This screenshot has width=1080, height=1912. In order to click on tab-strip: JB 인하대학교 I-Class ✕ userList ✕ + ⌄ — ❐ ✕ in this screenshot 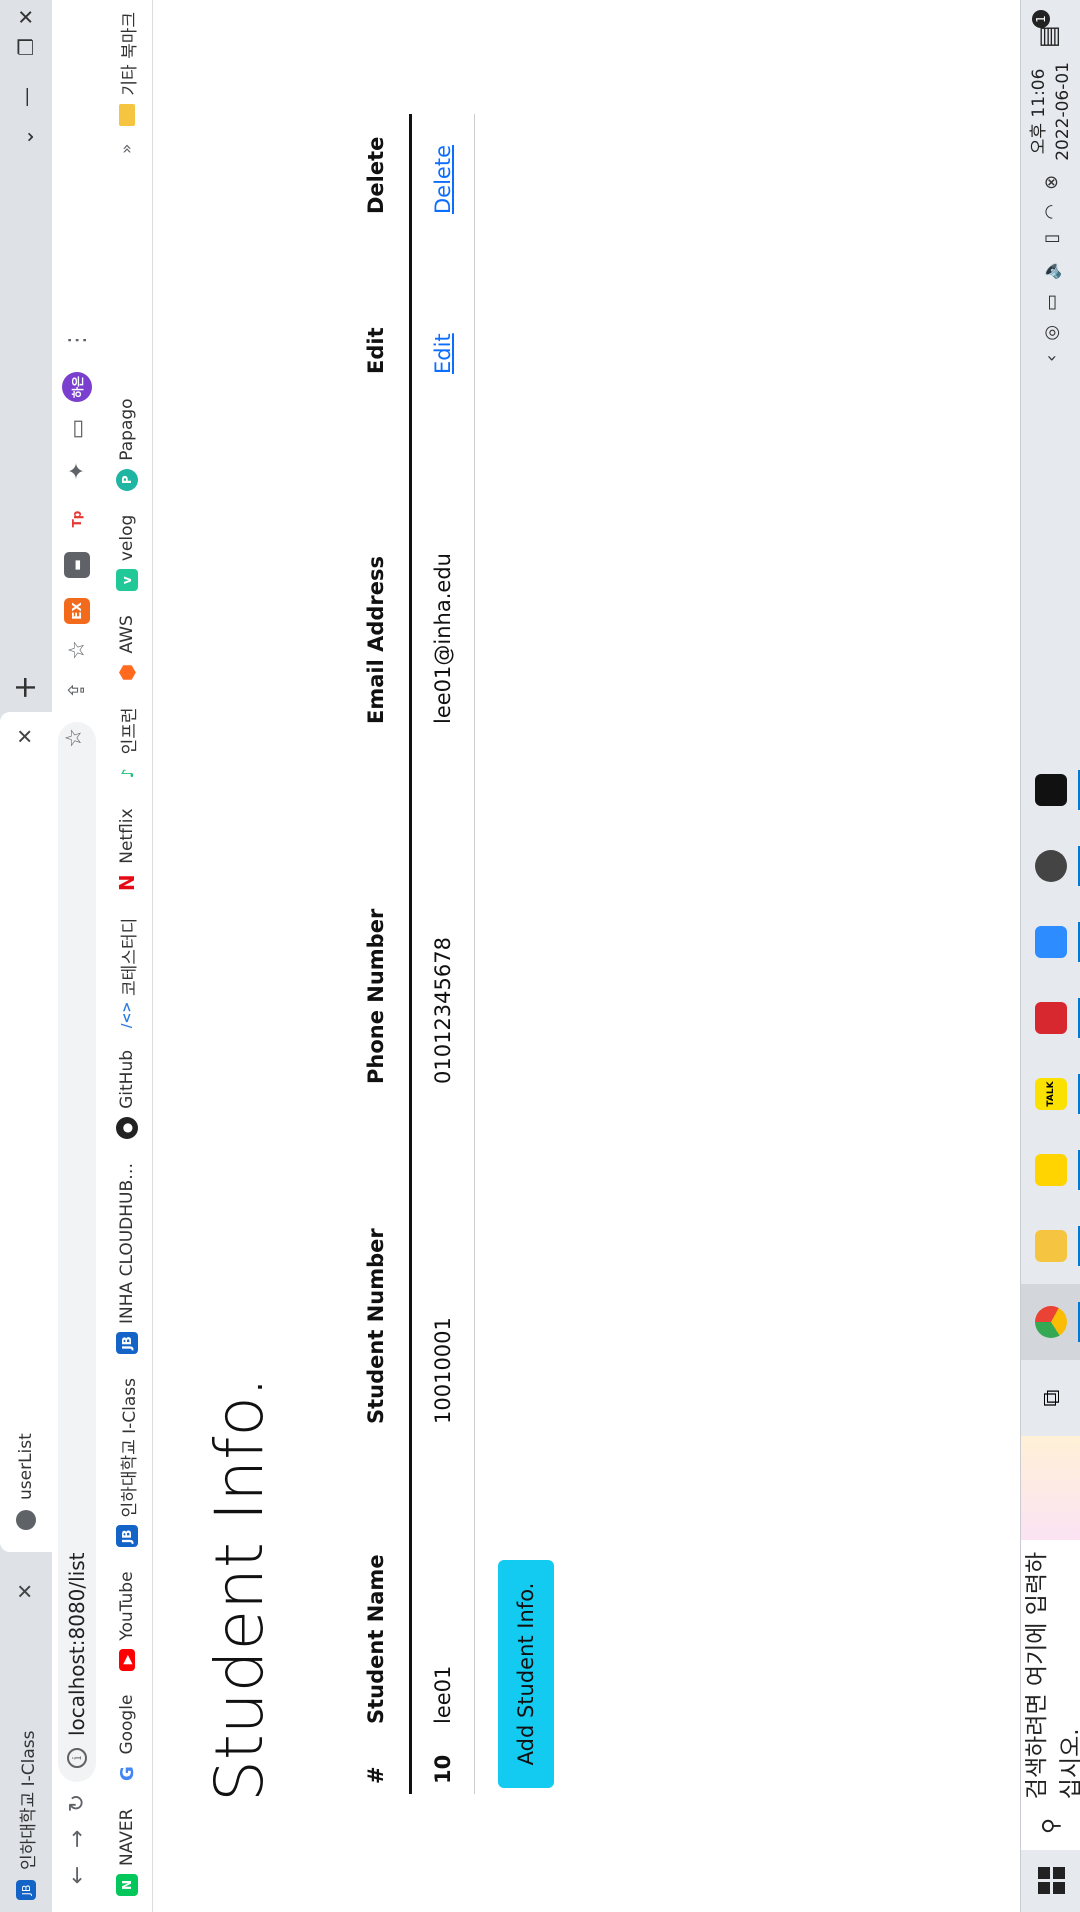, I will do `click(26, 956)`.